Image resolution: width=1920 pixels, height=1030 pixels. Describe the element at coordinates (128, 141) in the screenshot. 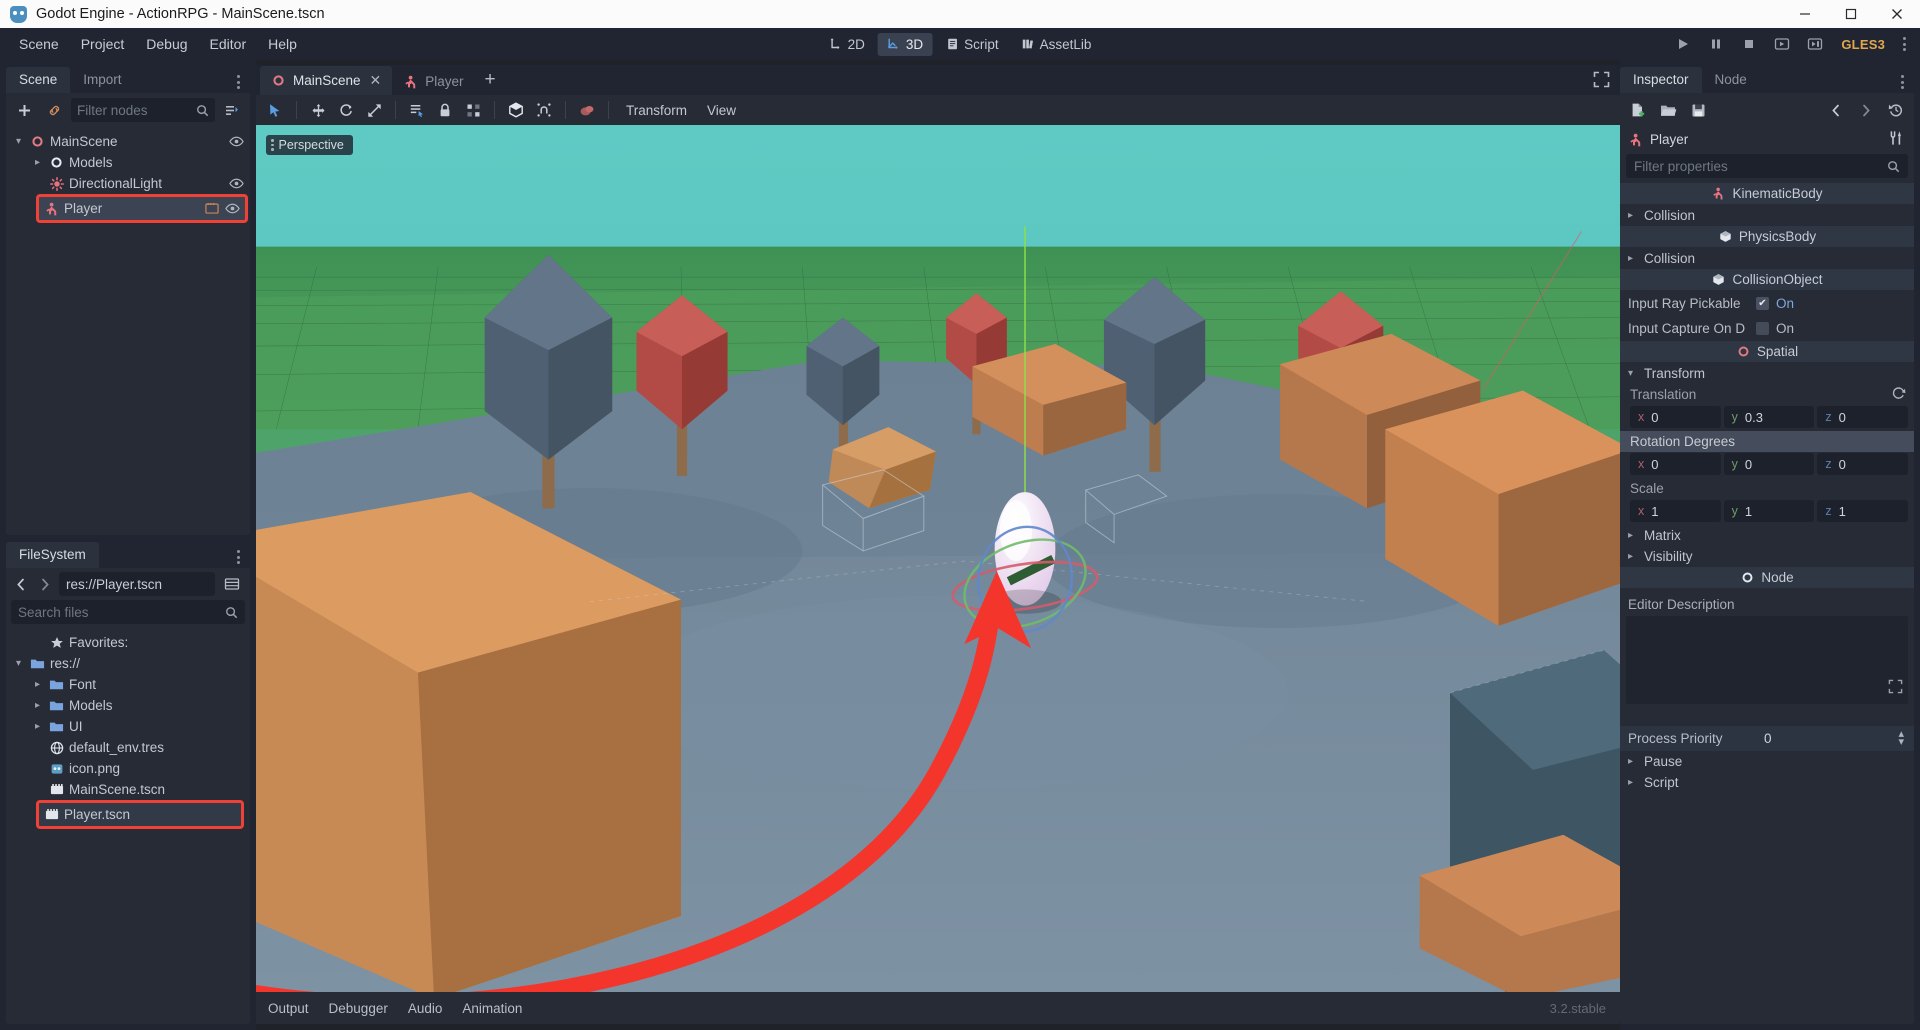

I see `tree-row-mainscene: ▾ MainScene` at that location.